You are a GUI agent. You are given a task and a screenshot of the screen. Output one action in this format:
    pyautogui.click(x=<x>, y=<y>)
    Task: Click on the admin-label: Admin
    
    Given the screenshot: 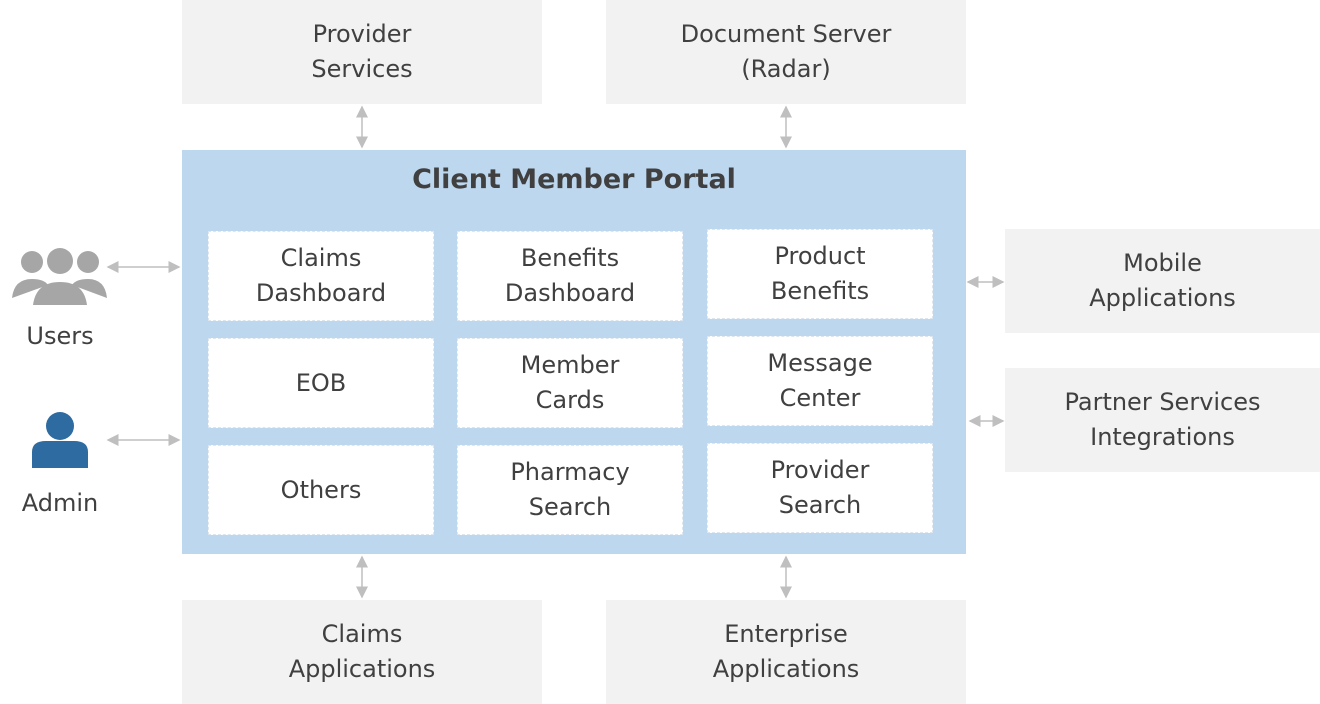 What is the action you would take?
    pyautogui.click(x=60, y=503)
    